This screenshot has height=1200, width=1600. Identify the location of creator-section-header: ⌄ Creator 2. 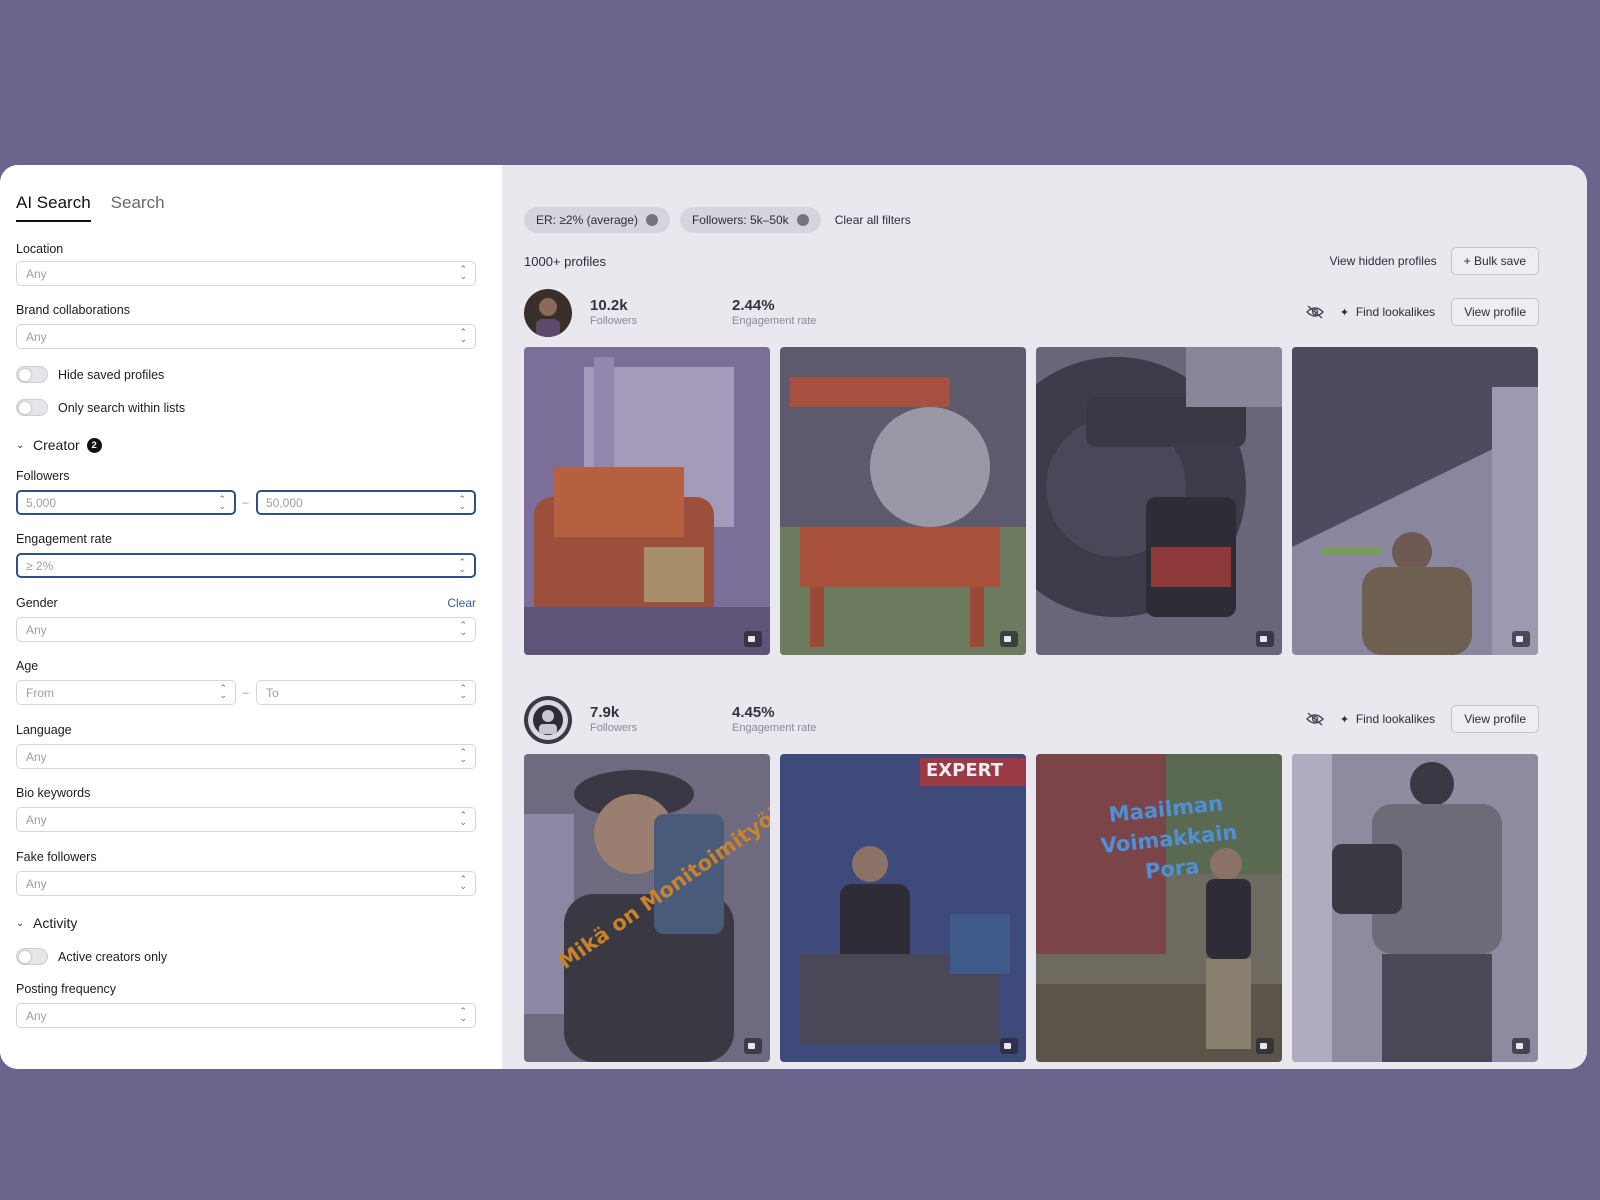
(59, 445).